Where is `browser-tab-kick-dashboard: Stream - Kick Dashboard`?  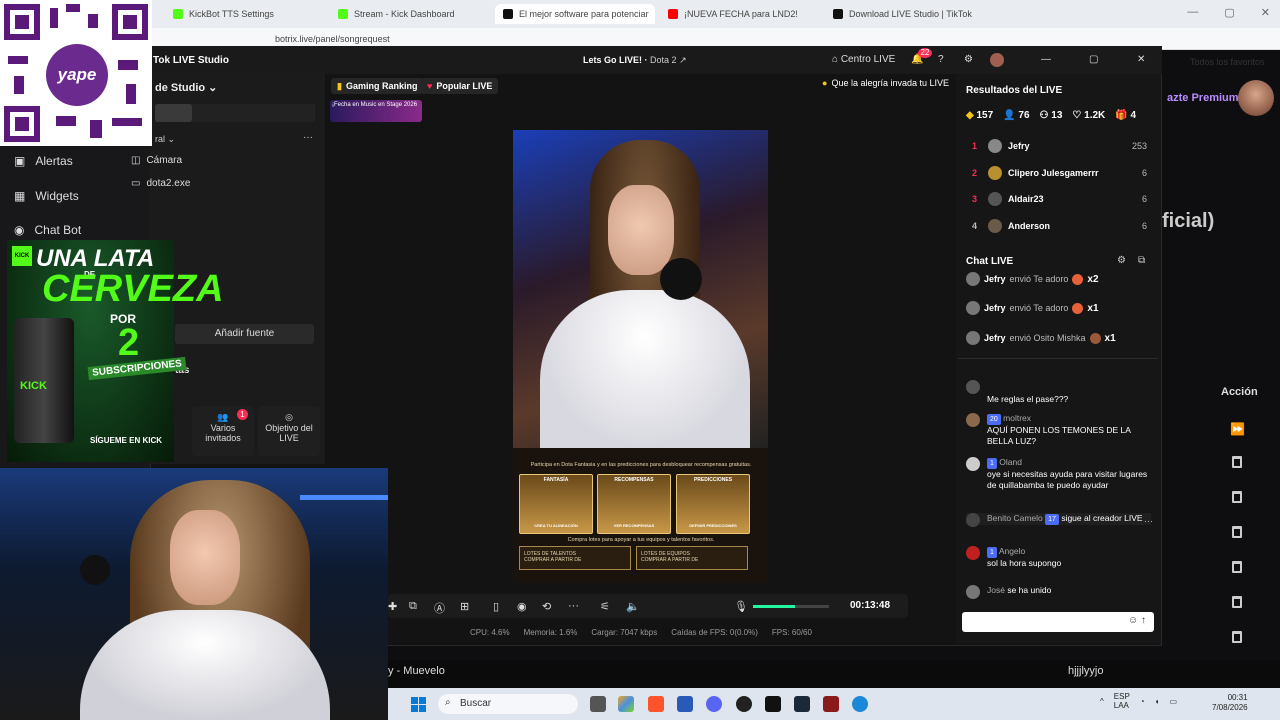
browser-tab-kick-dashboard: Stream - Kick Dashboard is located at coordinates (410, 14).